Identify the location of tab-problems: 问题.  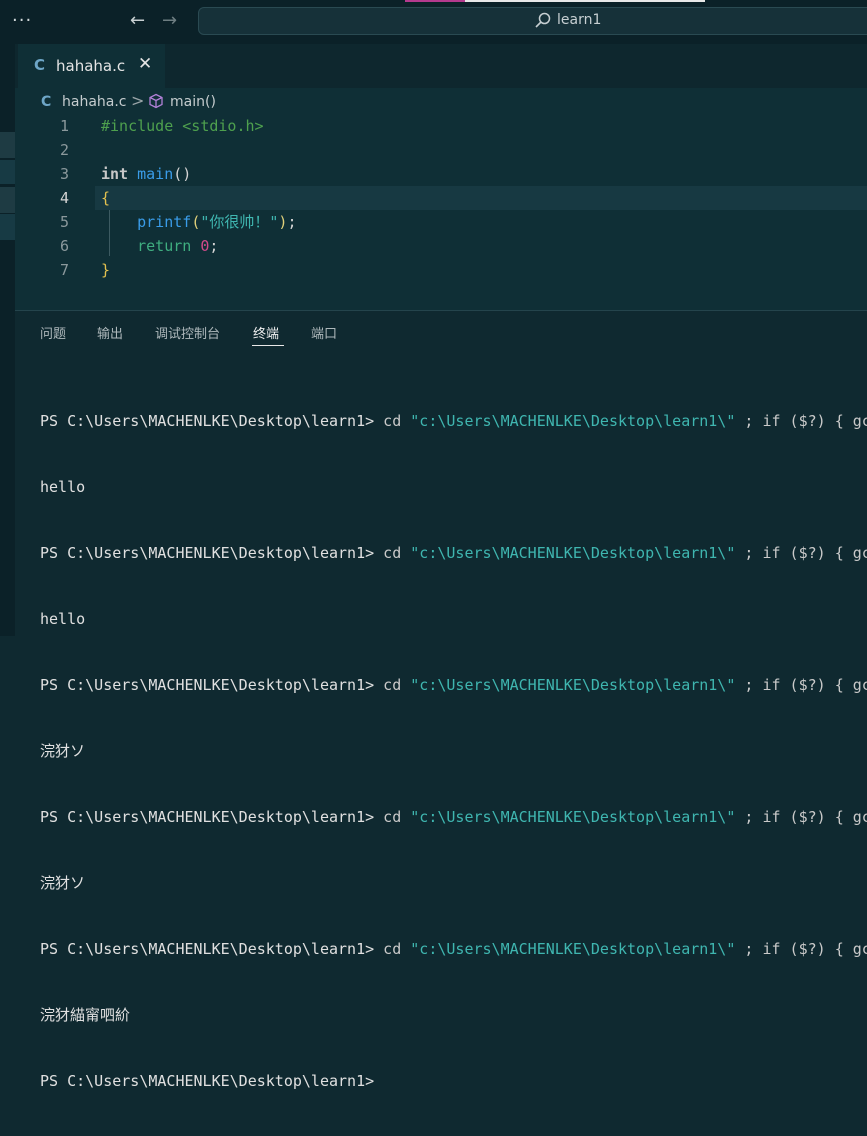
(53, 332).